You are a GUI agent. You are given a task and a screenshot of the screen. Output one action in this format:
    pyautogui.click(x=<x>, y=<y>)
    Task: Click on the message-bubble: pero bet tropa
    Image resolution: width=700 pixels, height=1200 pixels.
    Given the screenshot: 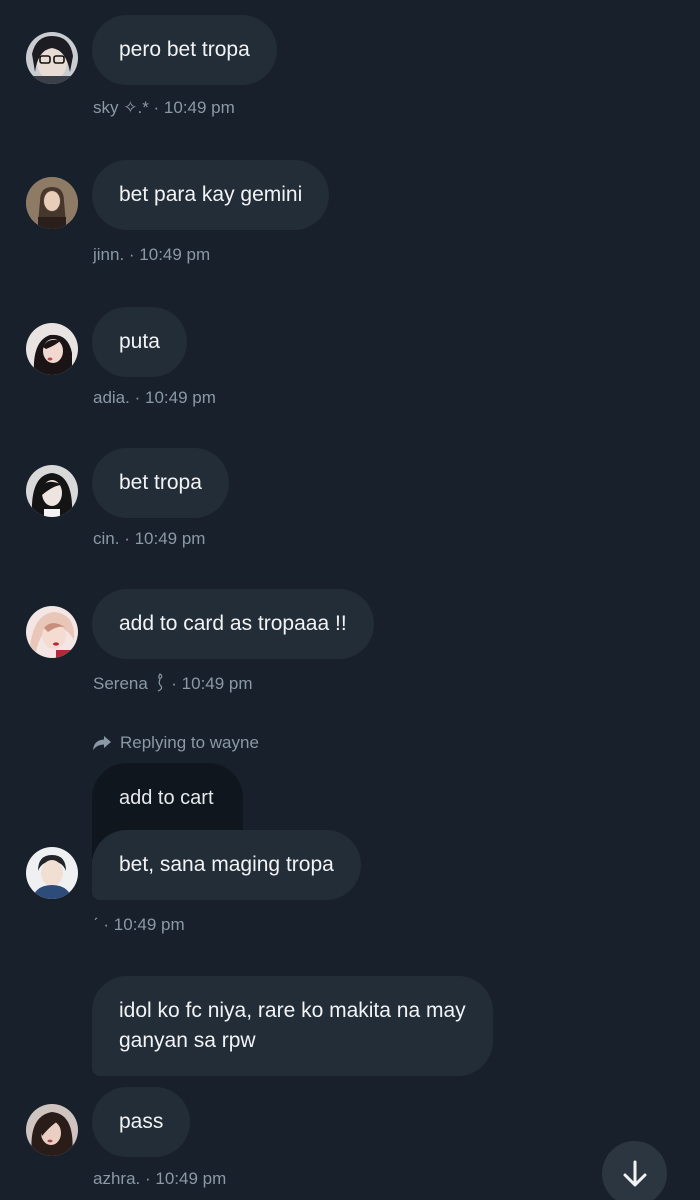 What is the action you would take?
    pyautogui.click(x=184, y=50)
    